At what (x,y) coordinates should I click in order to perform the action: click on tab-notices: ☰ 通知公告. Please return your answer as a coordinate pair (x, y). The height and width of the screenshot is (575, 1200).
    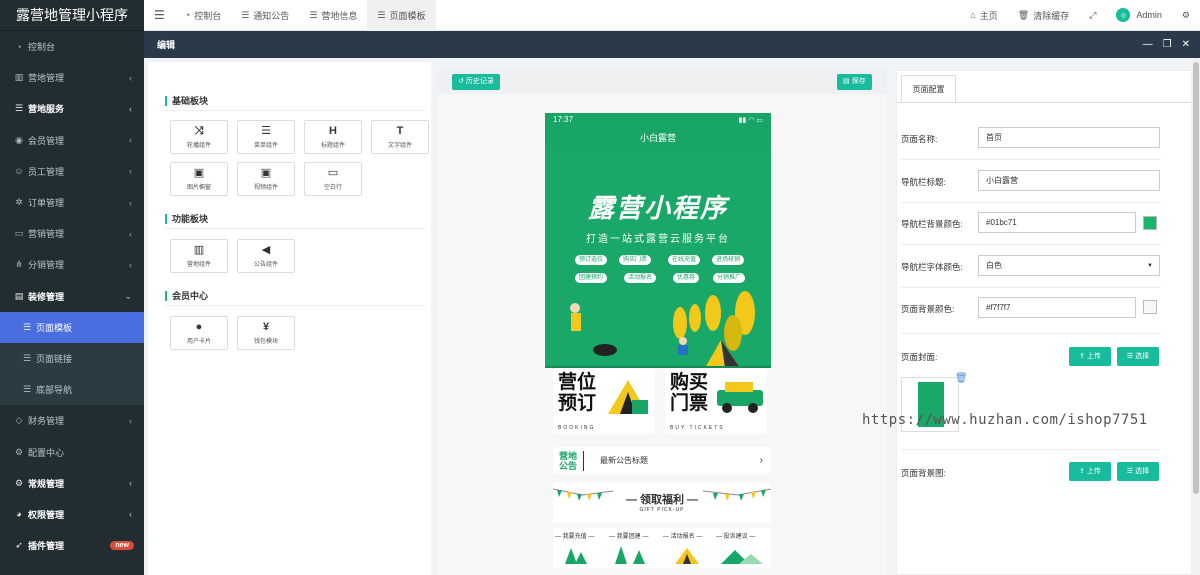
    Looking at the image, I should click on (265, 15).